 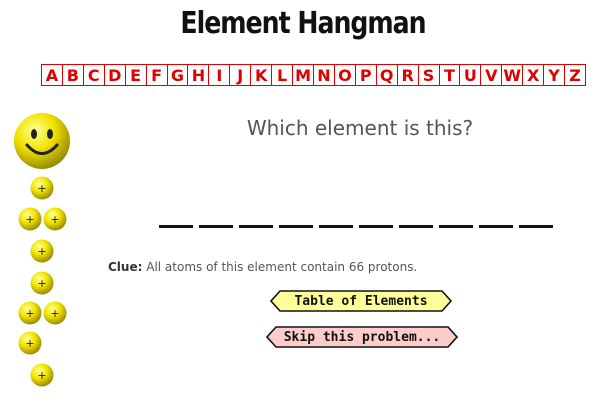 What do you see at coordinates (94, 75) in the screenshot?
I see `letter-button-c: C` at bounding box center [94, 75].